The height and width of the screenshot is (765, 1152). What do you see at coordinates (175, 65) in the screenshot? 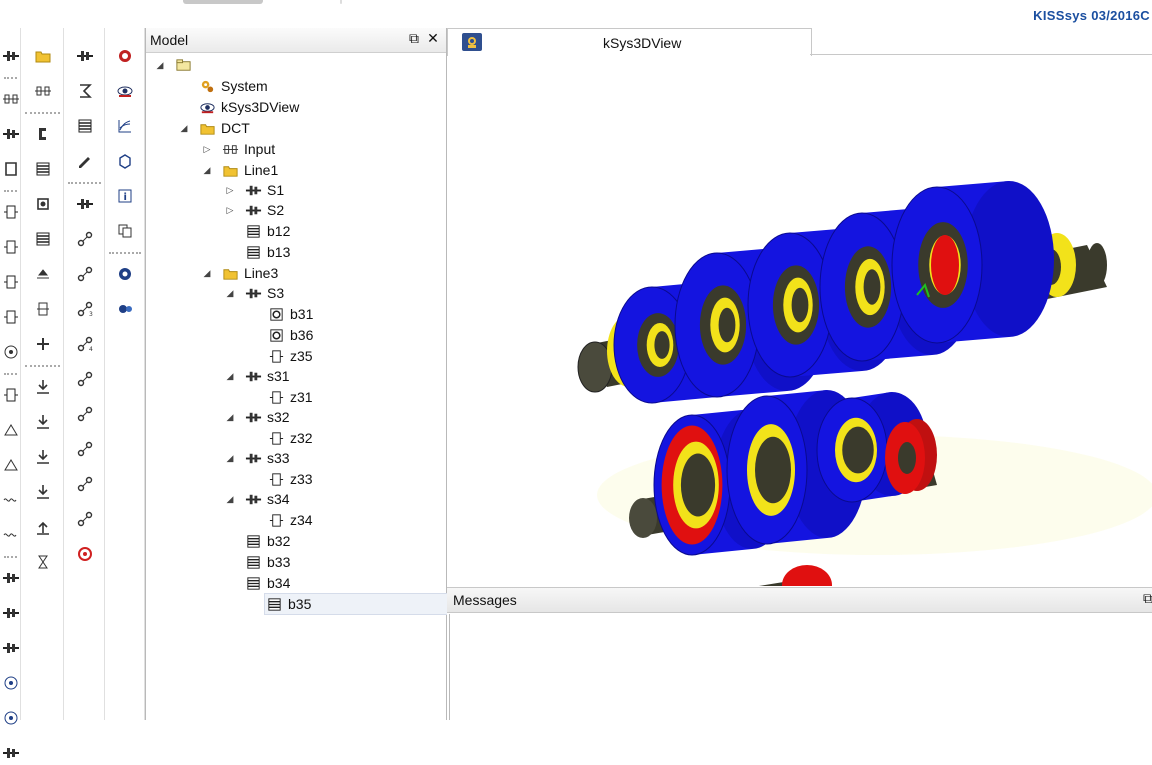
I see `tree-item-root: ◢` at bounding box center [175, 65].